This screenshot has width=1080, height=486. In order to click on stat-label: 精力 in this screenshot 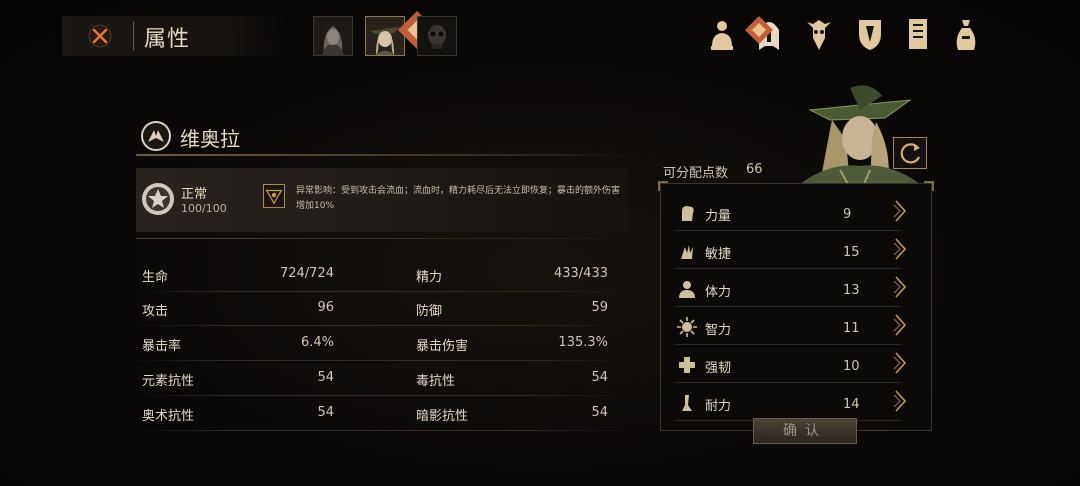, I will do `click(429, 277)`.